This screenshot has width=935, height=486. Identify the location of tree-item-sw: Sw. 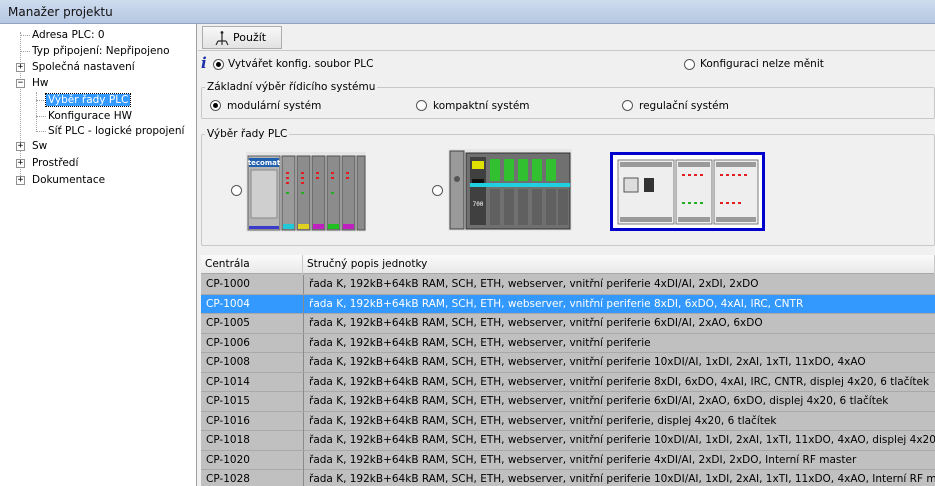
(39, 146).